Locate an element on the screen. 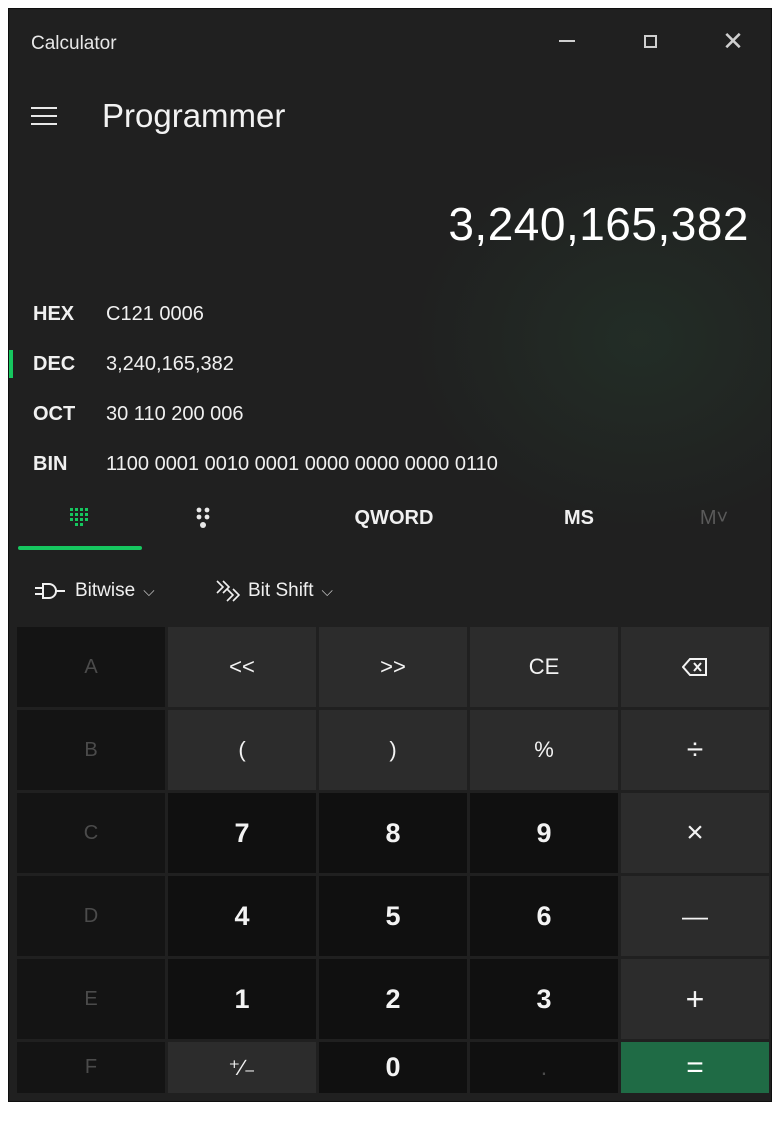 Image resolution: width=774 pixels, height=1129 pixels. title-bar: Calculator ✕ is located at coordinates (390, 42).